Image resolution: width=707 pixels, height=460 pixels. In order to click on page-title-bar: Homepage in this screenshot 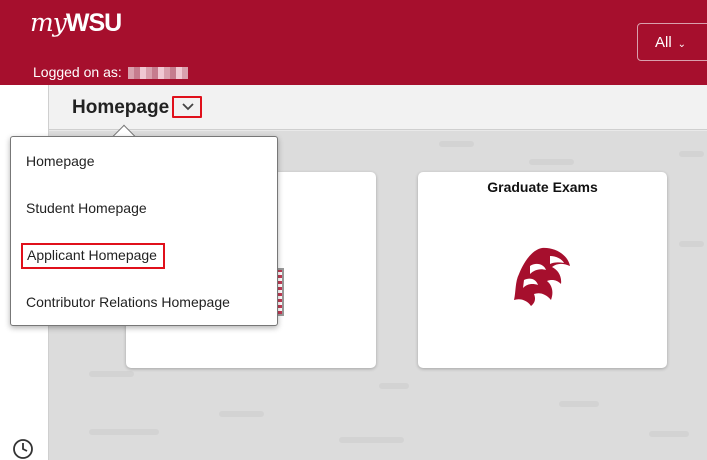, I will do `click(378, 107)`.